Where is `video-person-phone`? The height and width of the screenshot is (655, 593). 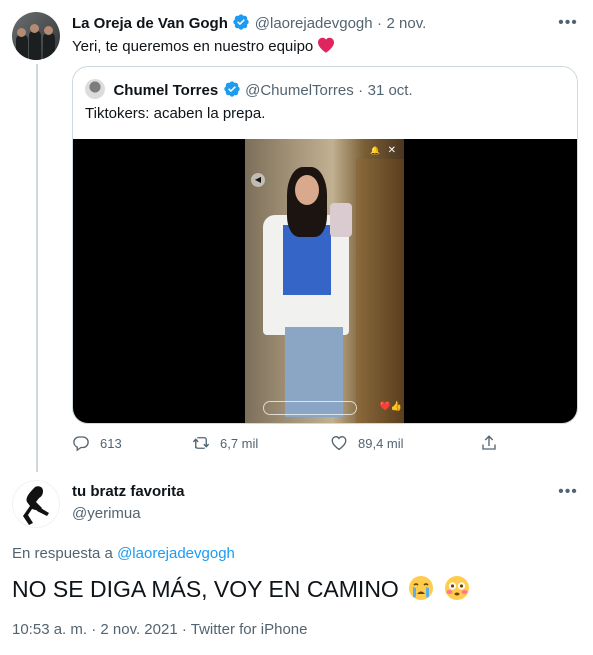
video-person-phone is located at coordinates (341, 220).